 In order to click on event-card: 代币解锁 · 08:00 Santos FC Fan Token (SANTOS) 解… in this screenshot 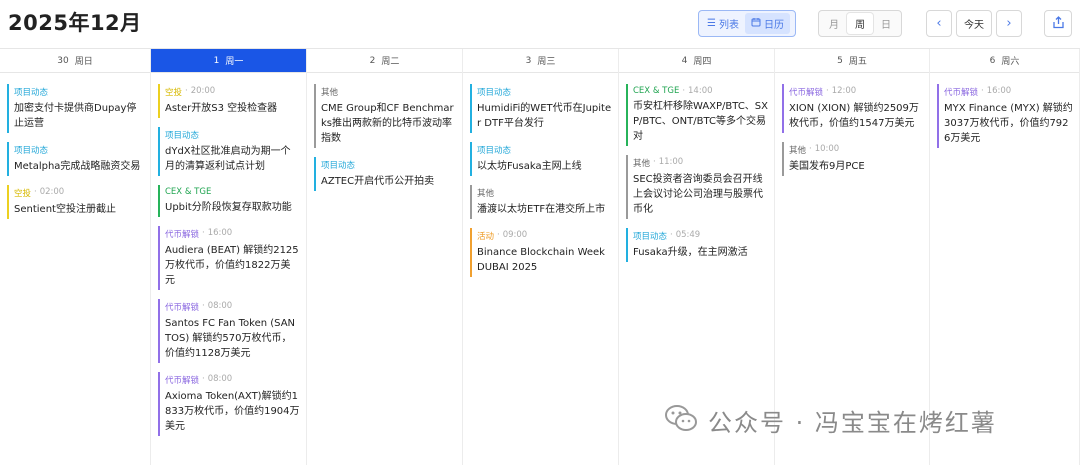, I will do `click(229, 331)`.